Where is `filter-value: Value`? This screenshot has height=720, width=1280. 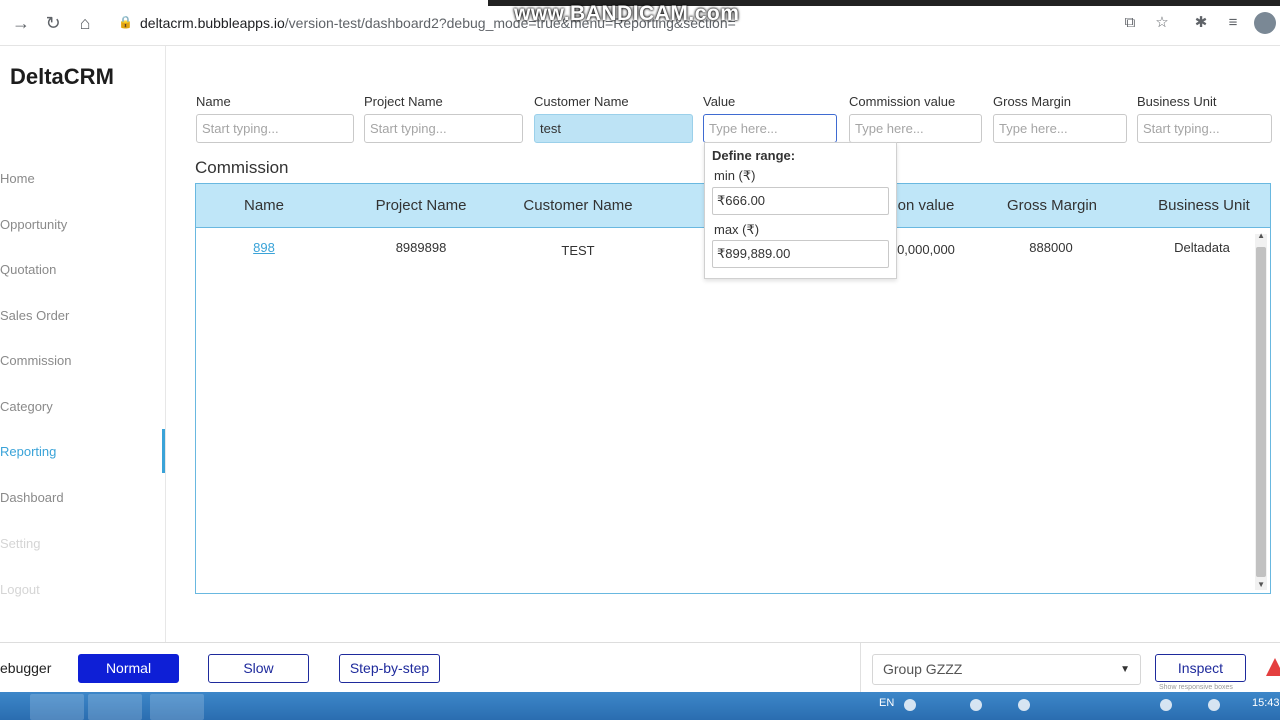
filter-value: Value is located at coordinates (770, 118).